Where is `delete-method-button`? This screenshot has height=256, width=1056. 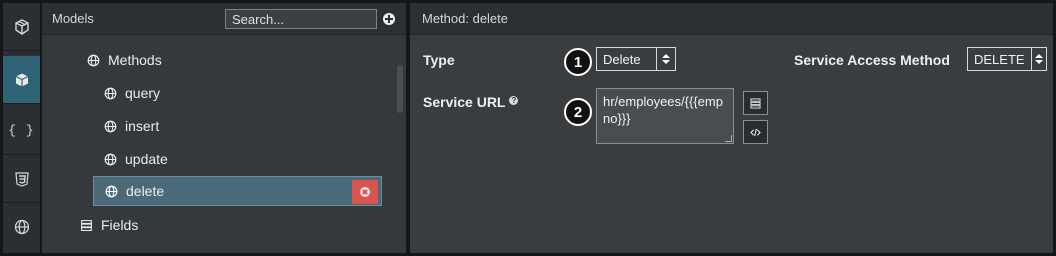 delete-method-button is located at coordinates (365, 192).